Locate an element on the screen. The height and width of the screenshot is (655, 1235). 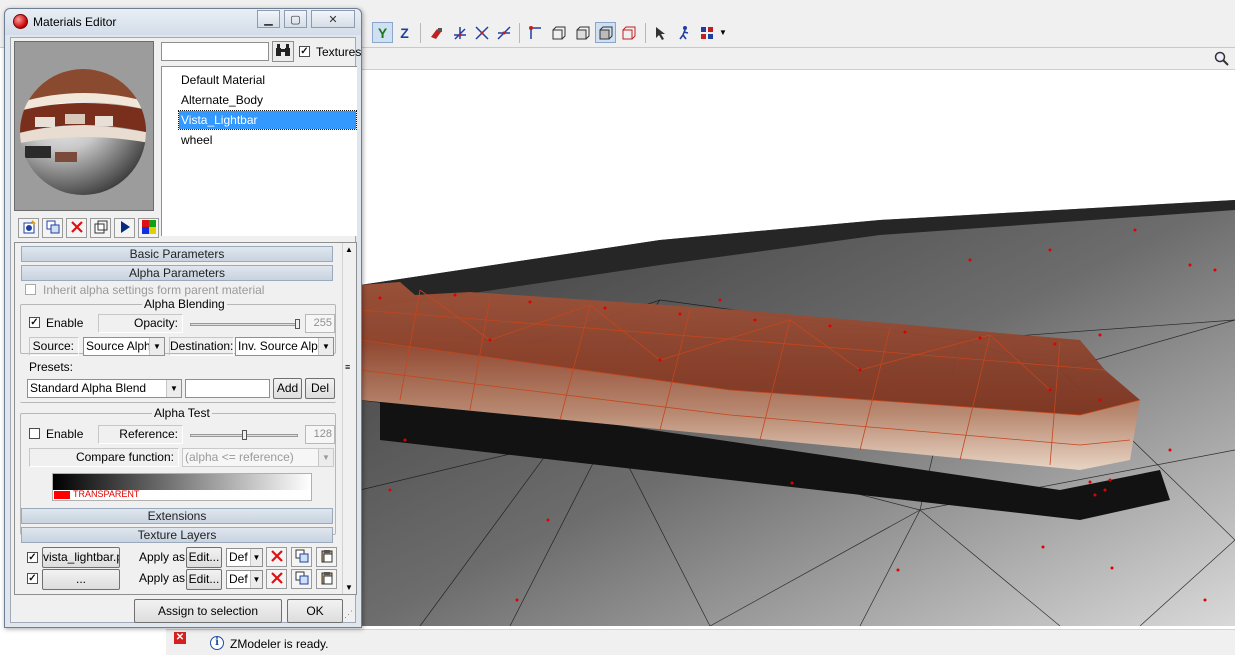
palette-icon is located at coordinates (148, 228).